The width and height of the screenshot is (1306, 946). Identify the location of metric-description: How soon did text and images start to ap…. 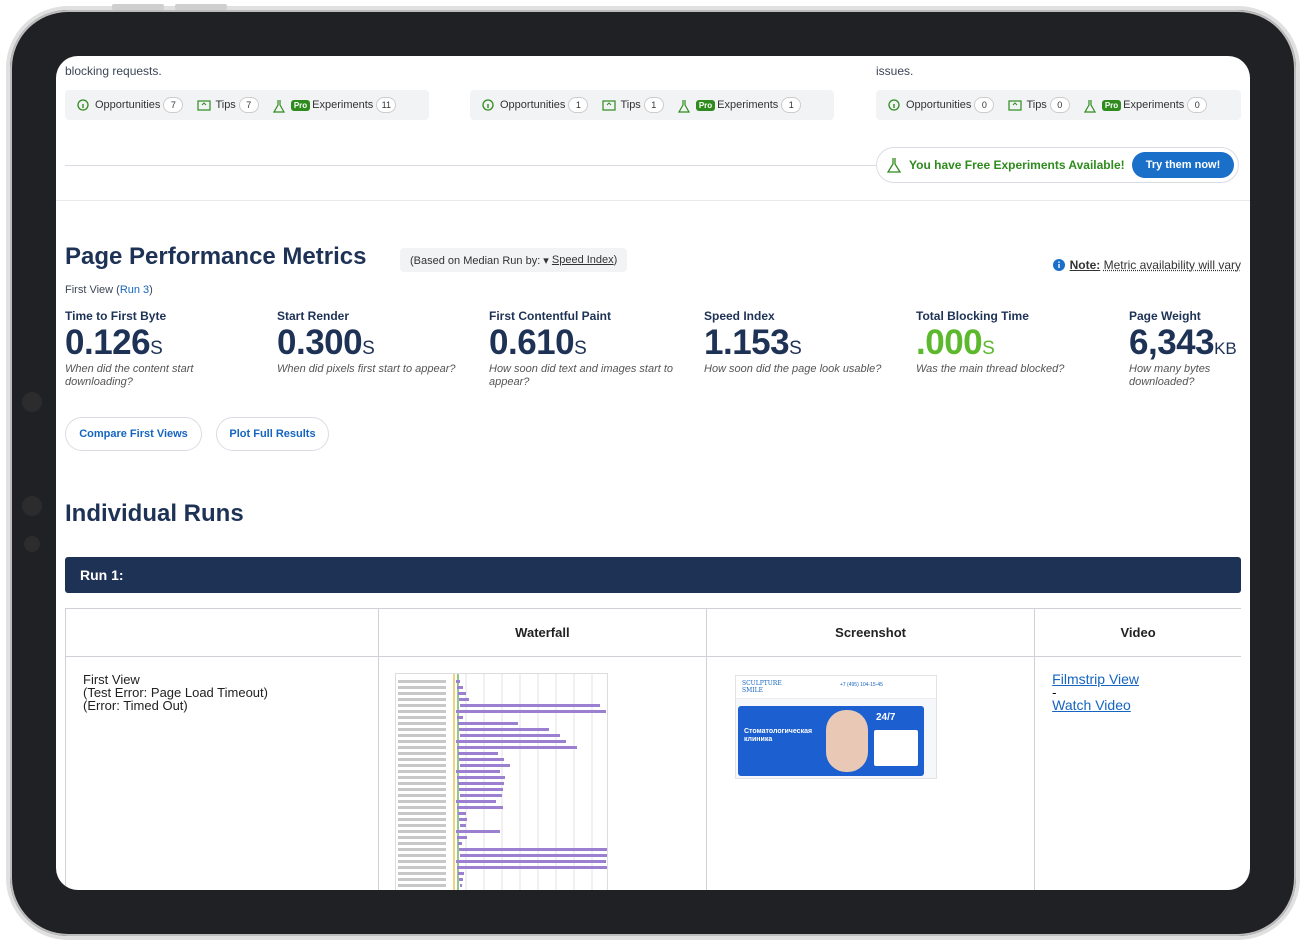
(581, 375).